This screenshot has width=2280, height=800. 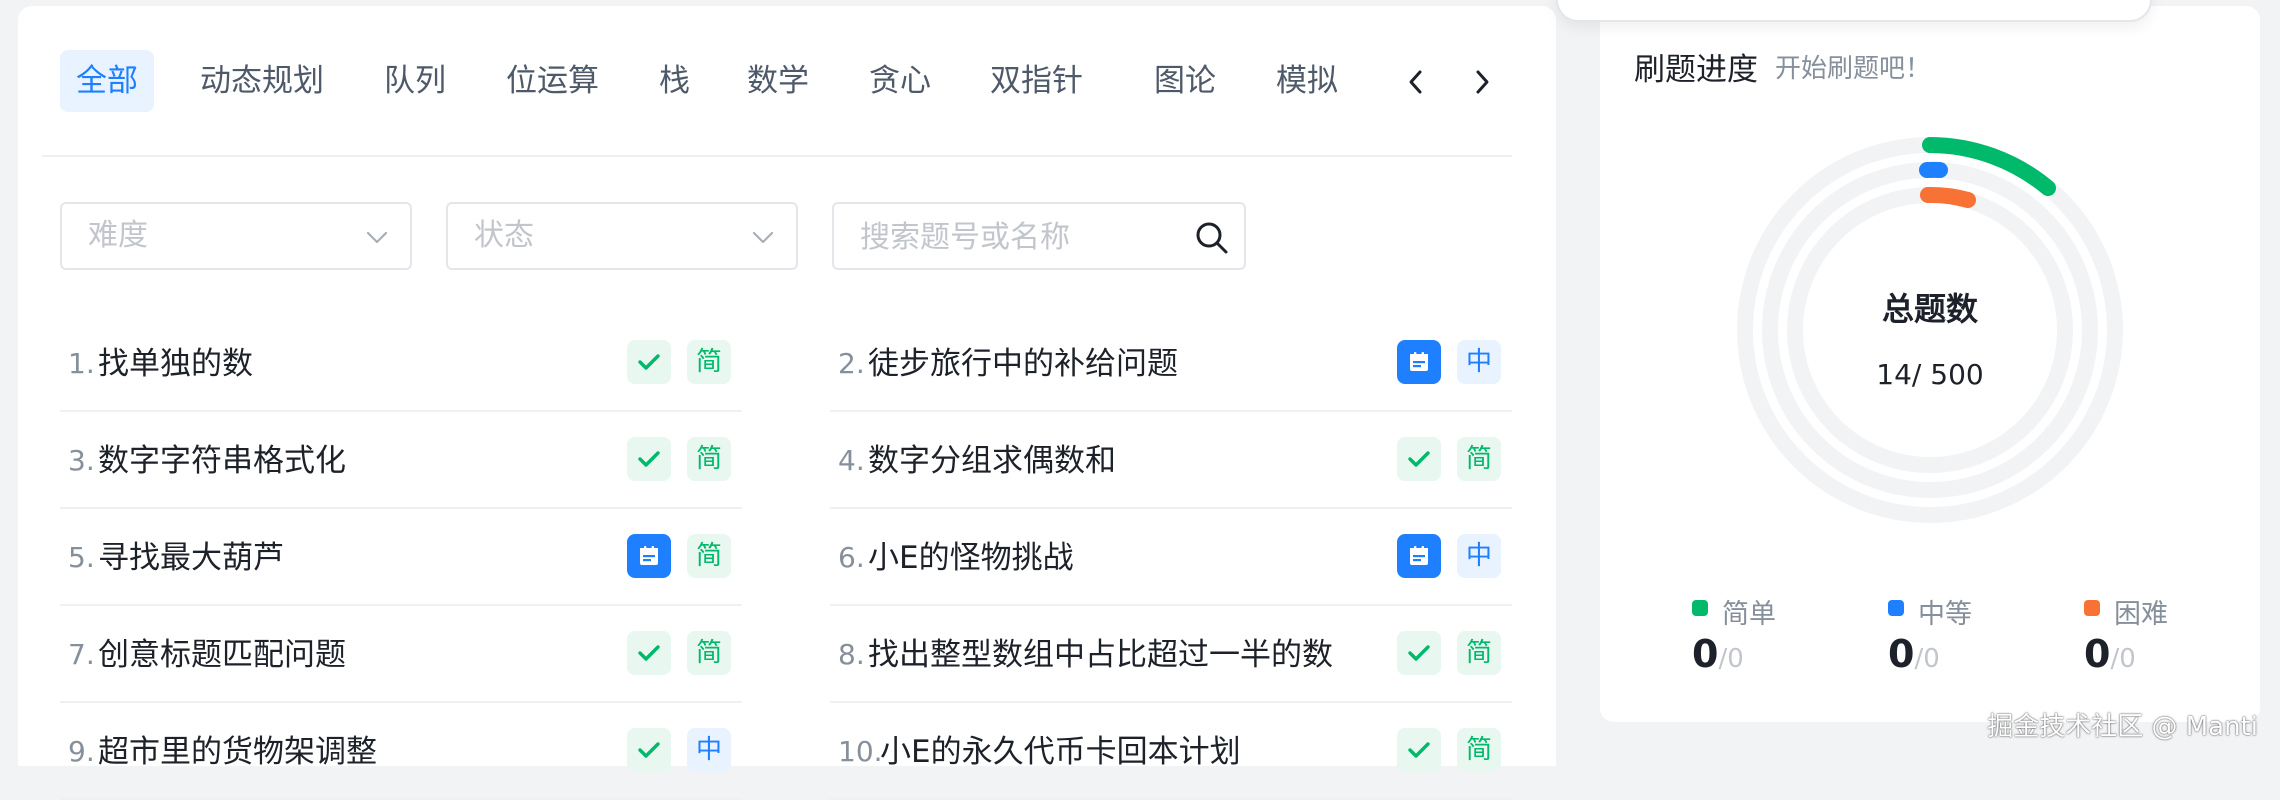 I want to click on problem-index: 8., so click(x=851, y=655).